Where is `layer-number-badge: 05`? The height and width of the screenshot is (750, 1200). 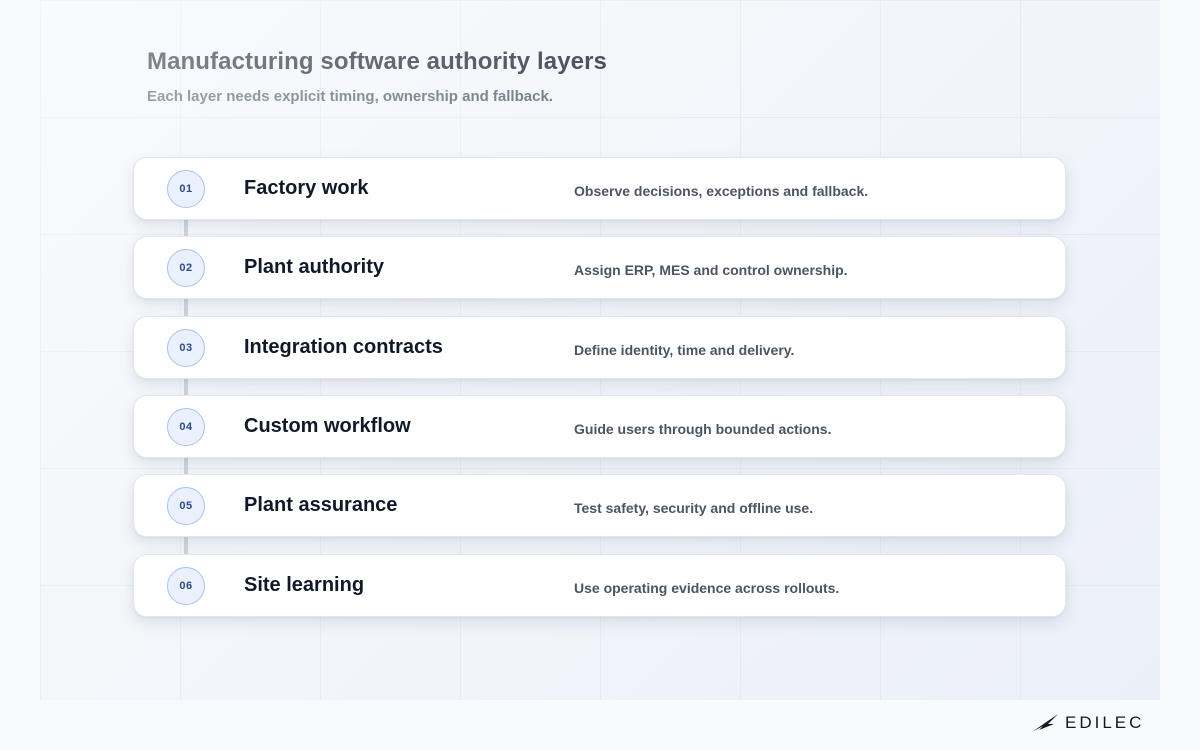
layer-number-badge: 05 is located at coordinates (186, 506).